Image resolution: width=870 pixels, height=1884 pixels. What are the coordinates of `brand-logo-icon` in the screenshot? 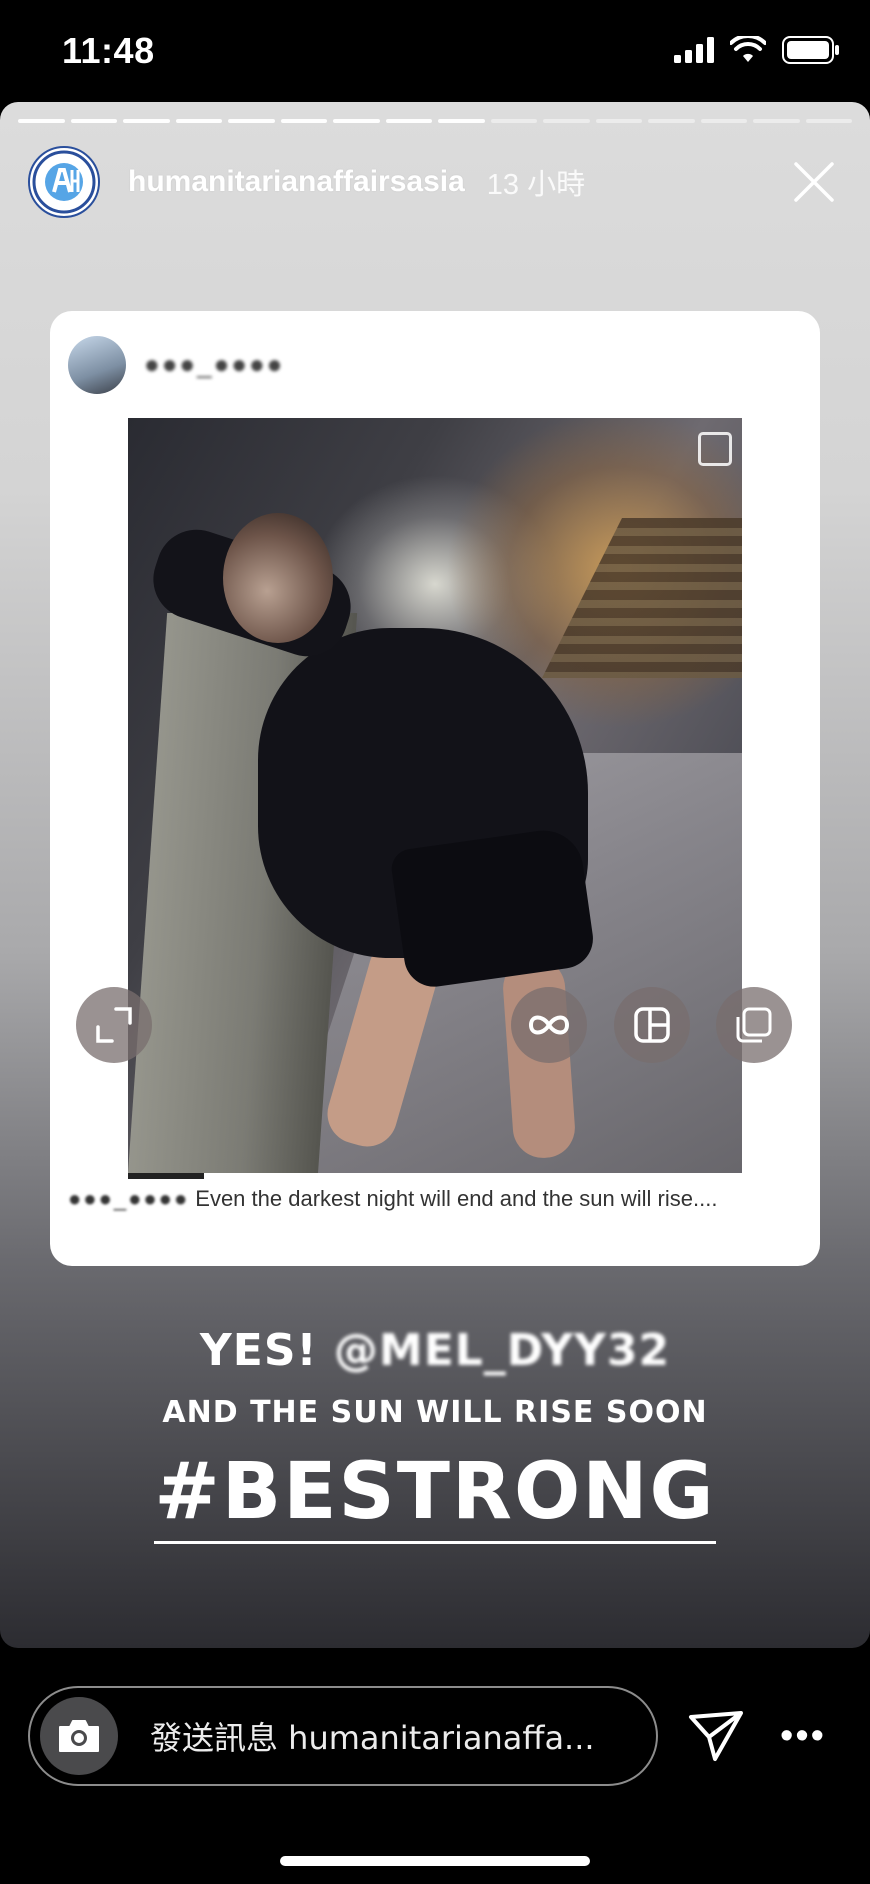 It's located at (64, 182).